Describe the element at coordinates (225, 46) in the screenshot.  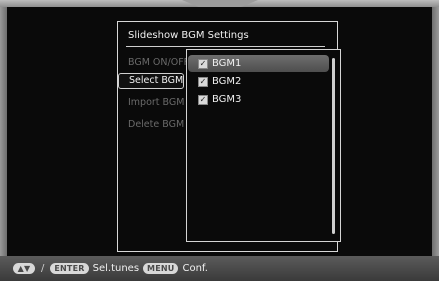
I see `title-divider` at that location.